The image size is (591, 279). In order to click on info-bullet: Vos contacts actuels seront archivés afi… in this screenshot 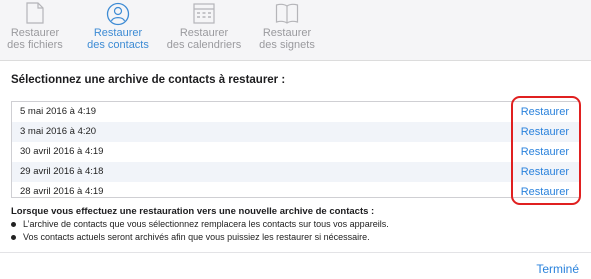, I will do `click(190, 237)`.